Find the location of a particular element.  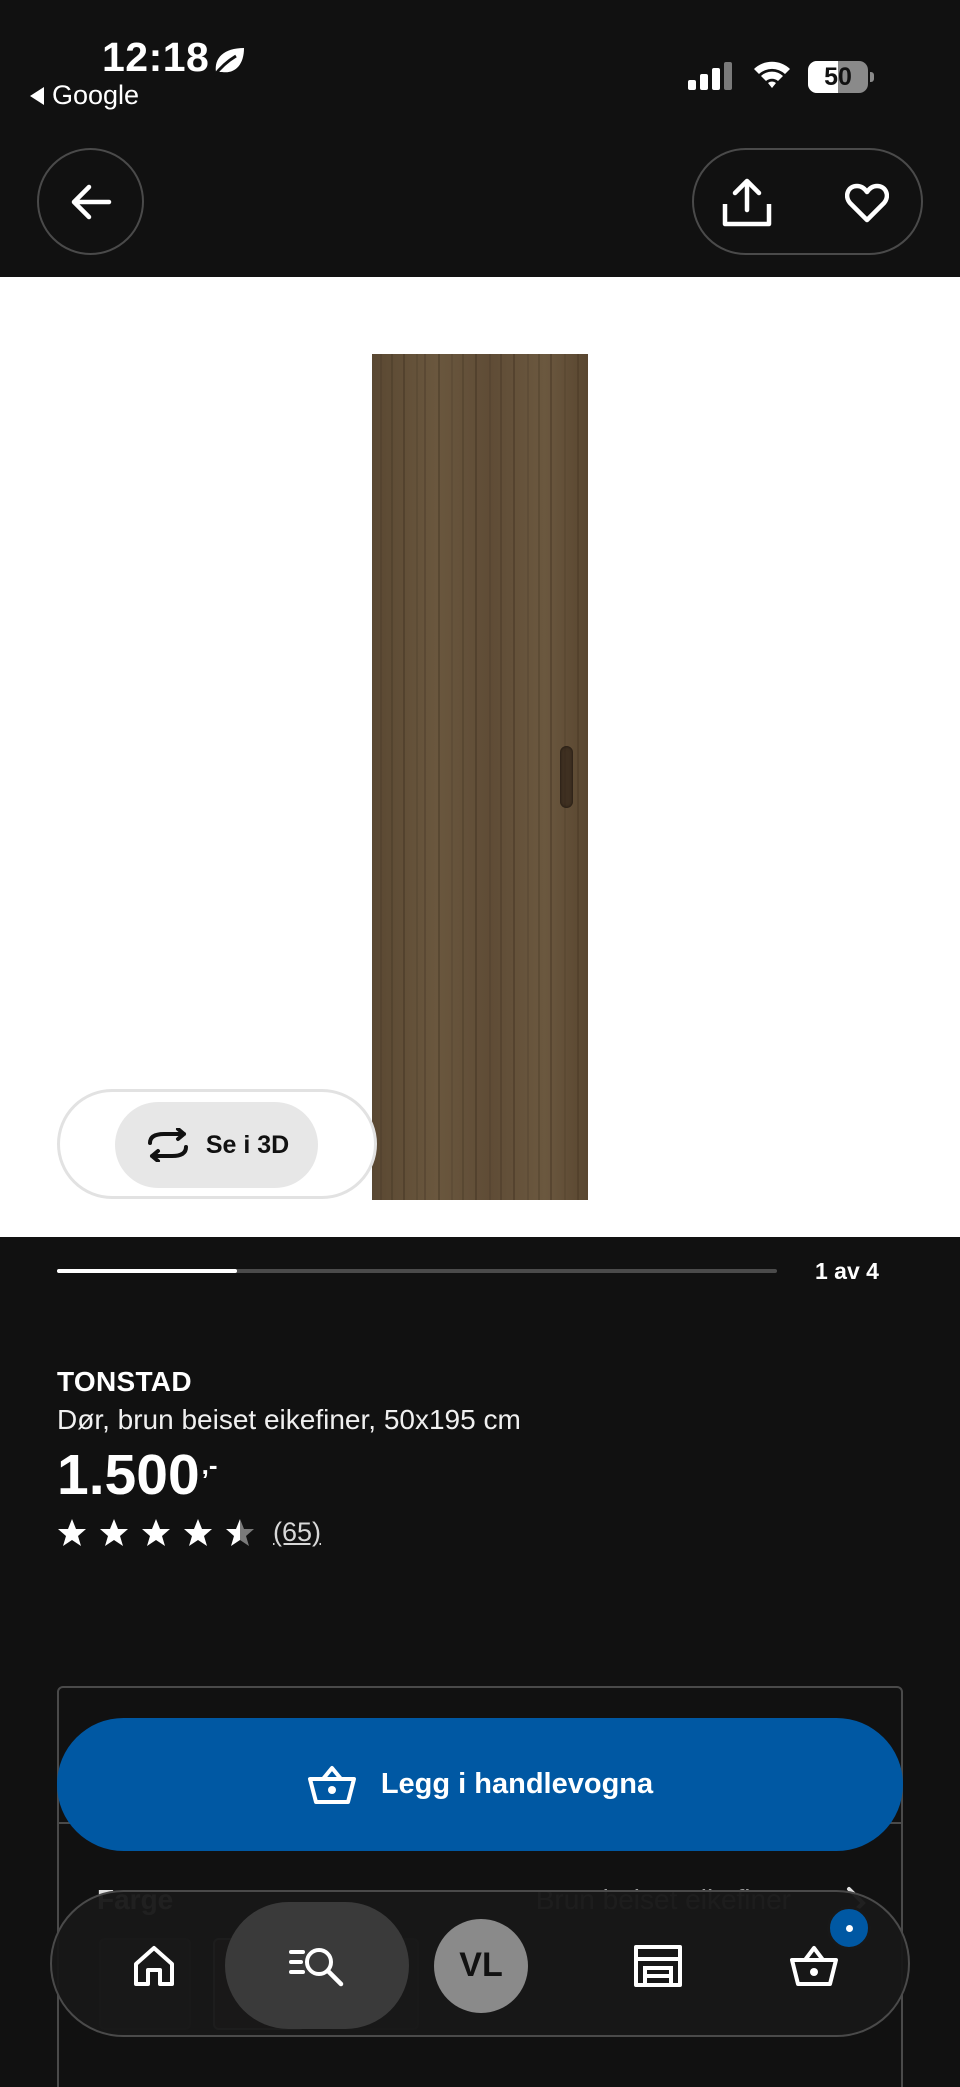

wifi-icon is located at coordinates (772, 74).